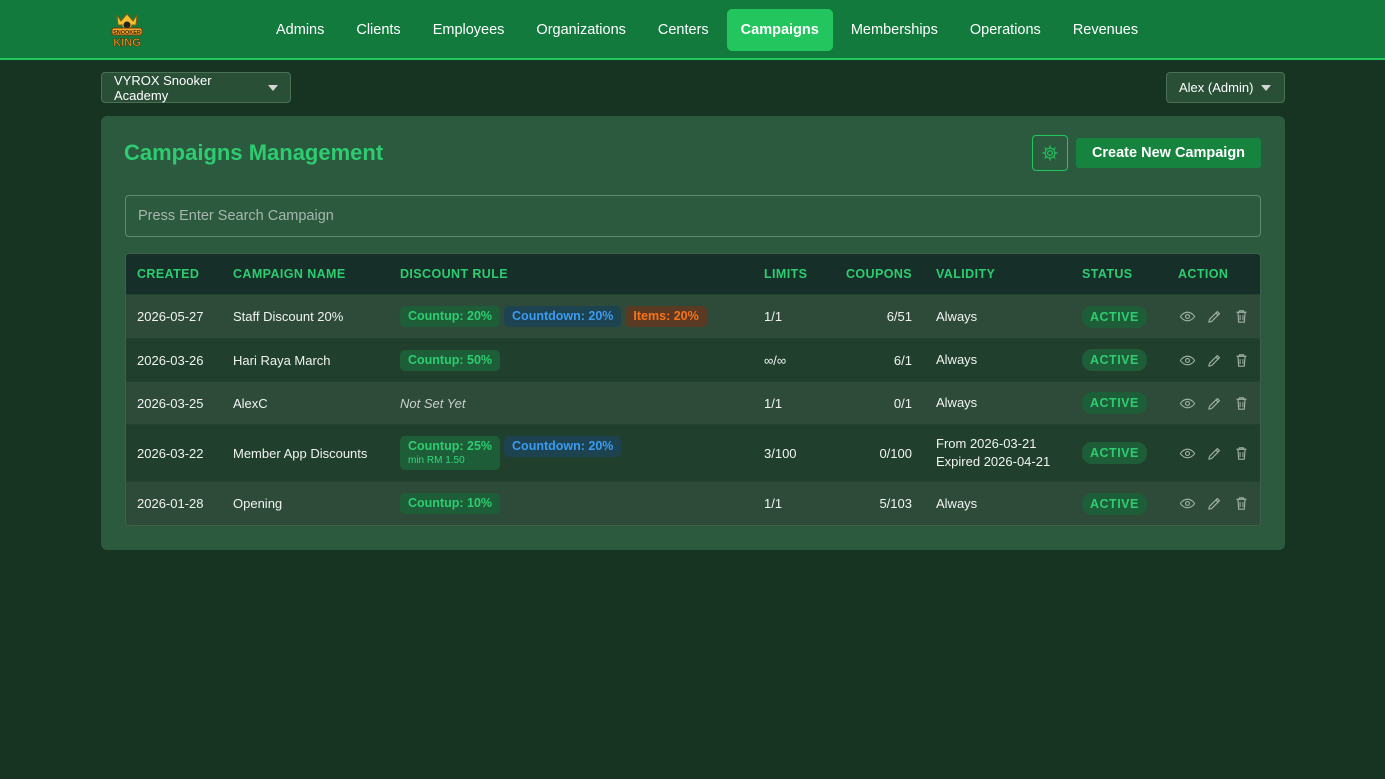  Describe the element at coordinates (902, 403) in the screenshot. I see `coupons-value: 0/1` at that location.